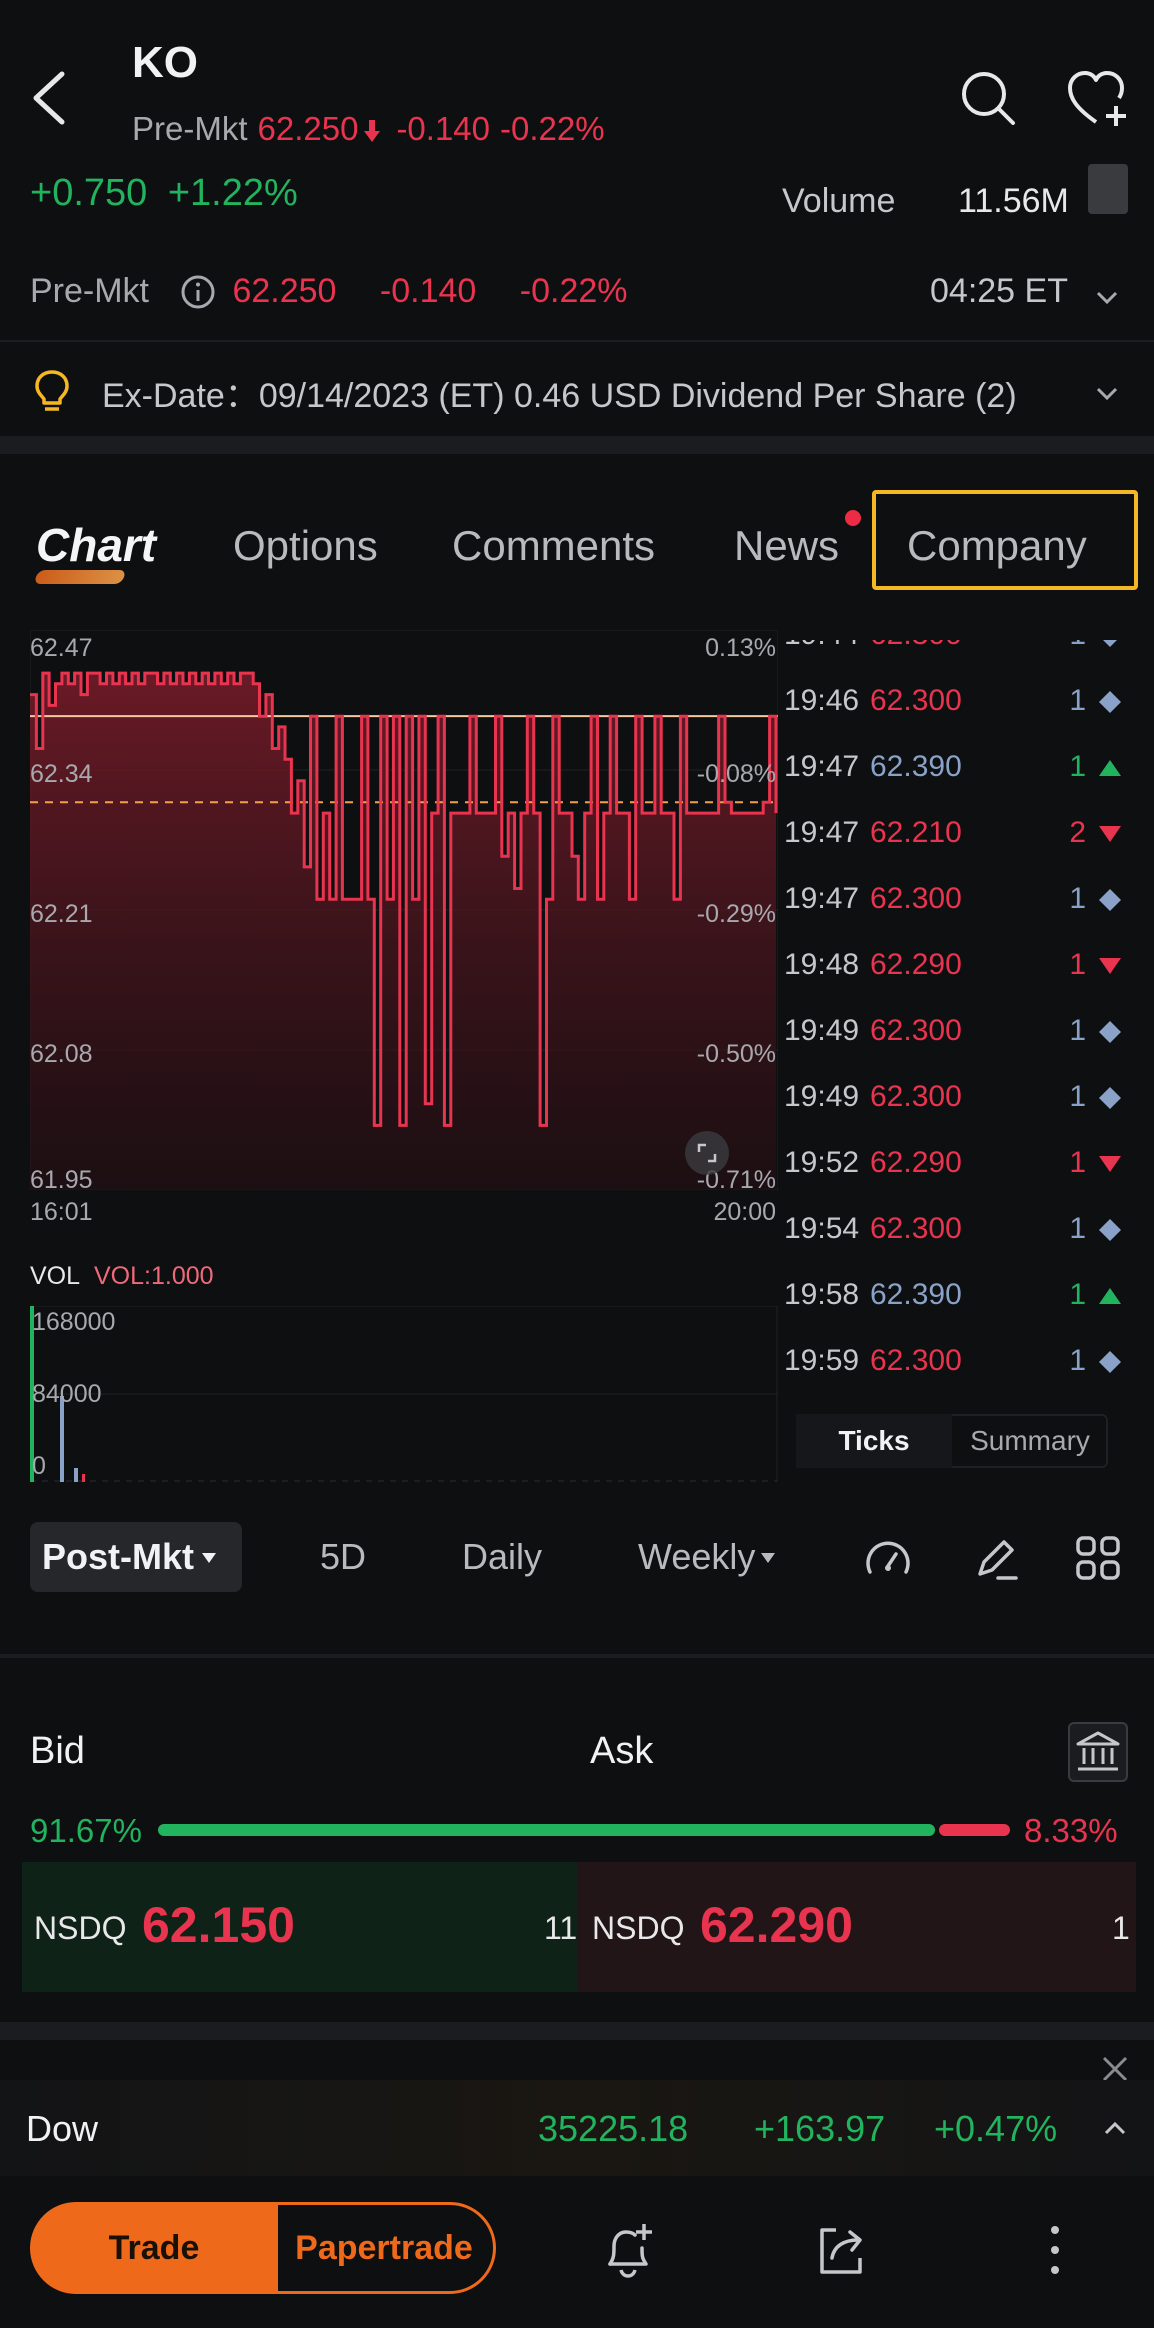 The height and width of the screenshot is (2328, 1154). Describe the element at coordinates (443, 128) in the screenshot. I see `premkt-change: -0.140` at that location.